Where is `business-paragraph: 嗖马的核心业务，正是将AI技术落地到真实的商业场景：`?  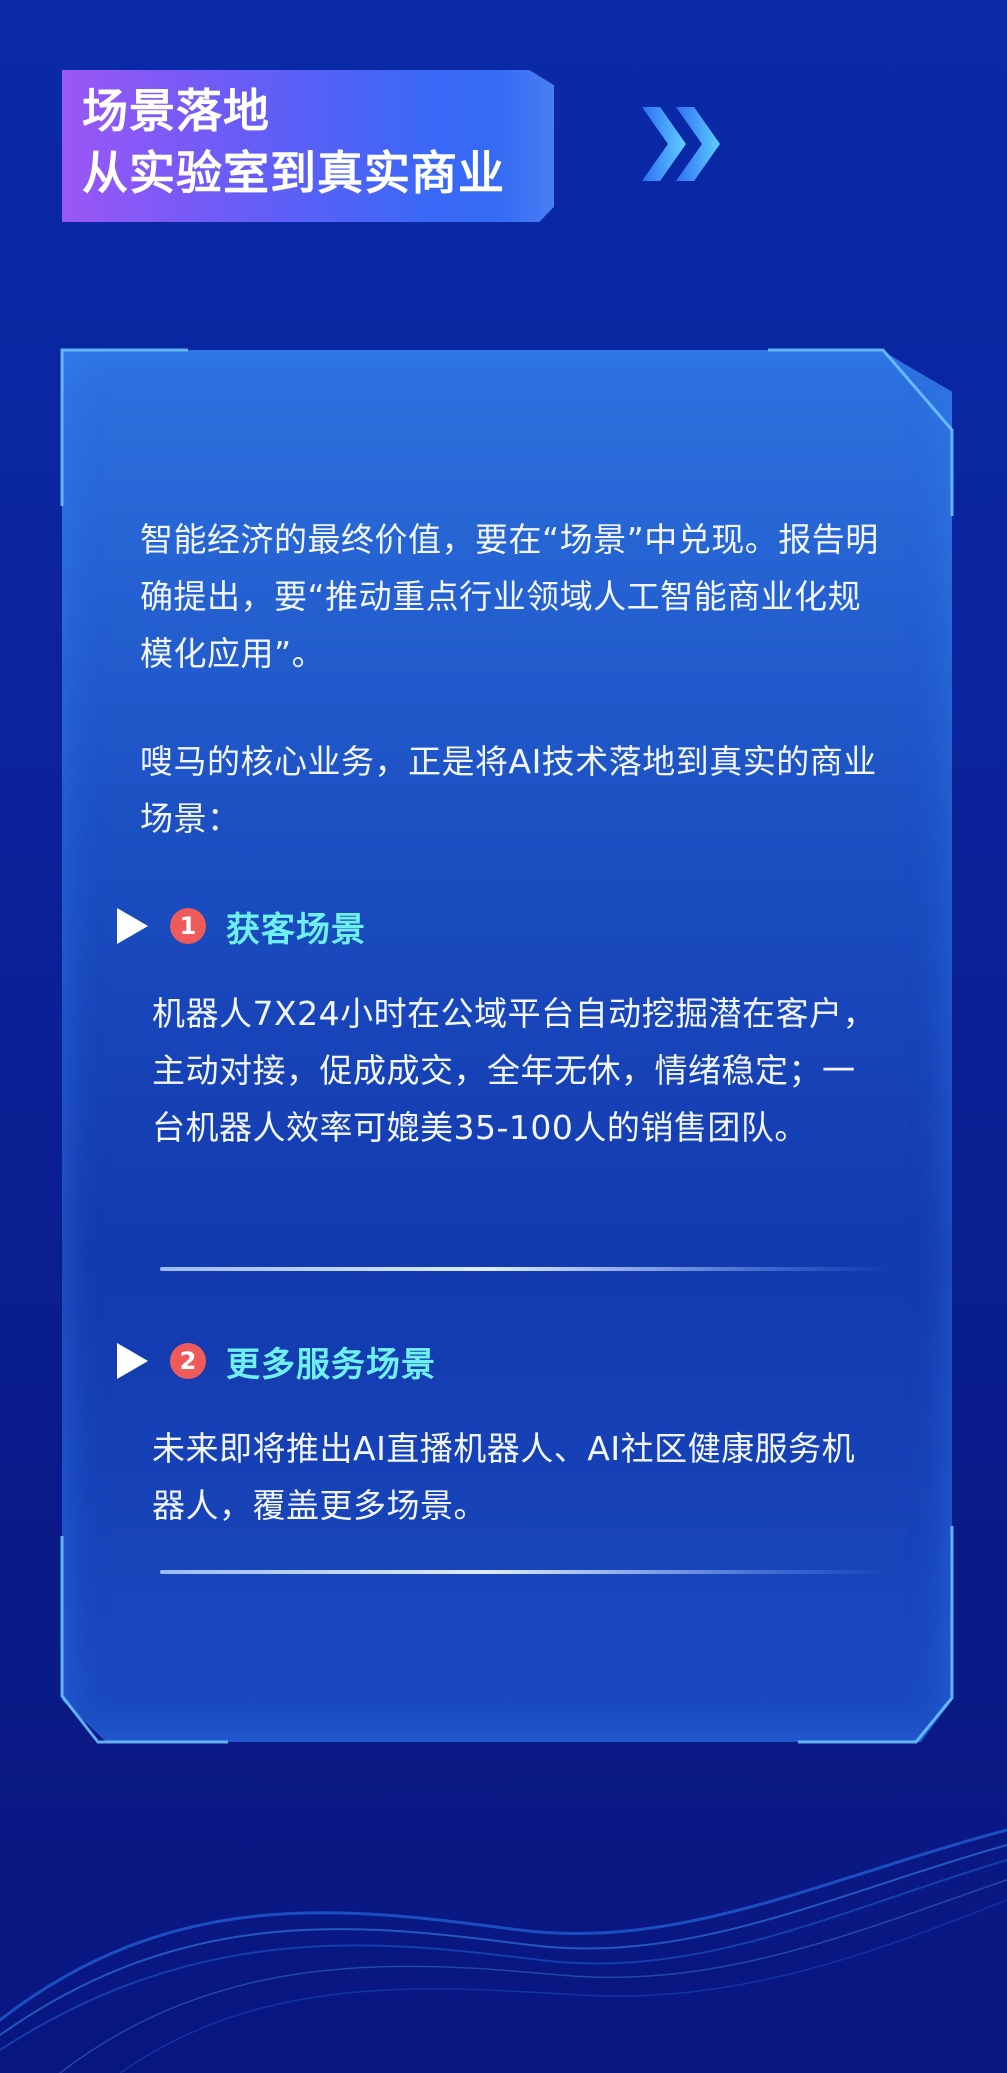 business-paragraph: 嗖马的核心业务，正是将AI技术落地到真实的商业场景： is located at coordinates (508, 790).